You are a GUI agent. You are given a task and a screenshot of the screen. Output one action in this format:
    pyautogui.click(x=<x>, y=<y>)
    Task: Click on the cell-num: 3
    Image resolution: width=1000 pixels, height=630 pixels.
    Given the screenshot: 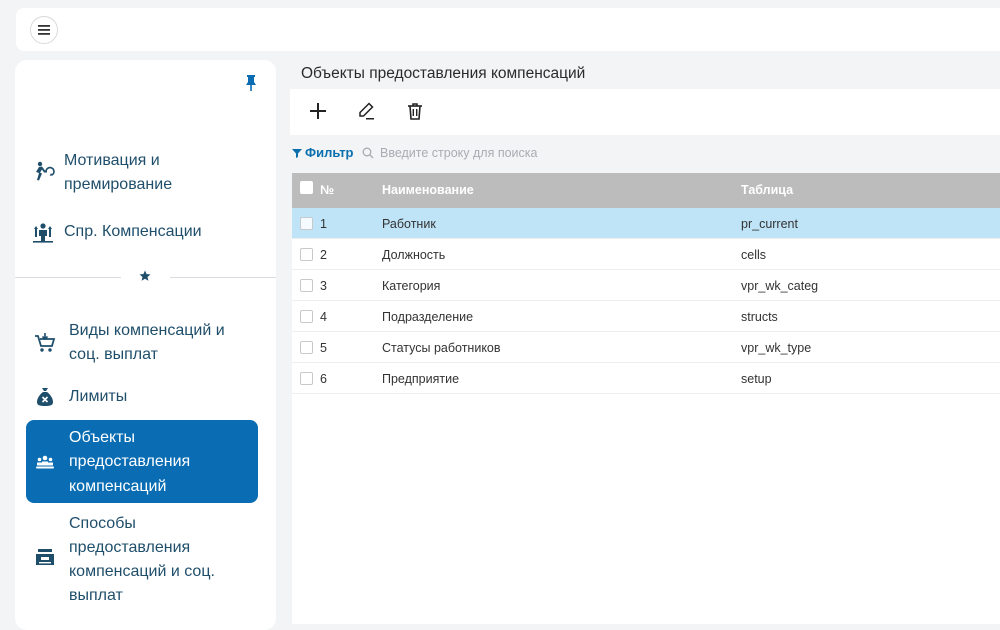 What is the action you would take?
    pyautogui.click(x=323, y=286)
    